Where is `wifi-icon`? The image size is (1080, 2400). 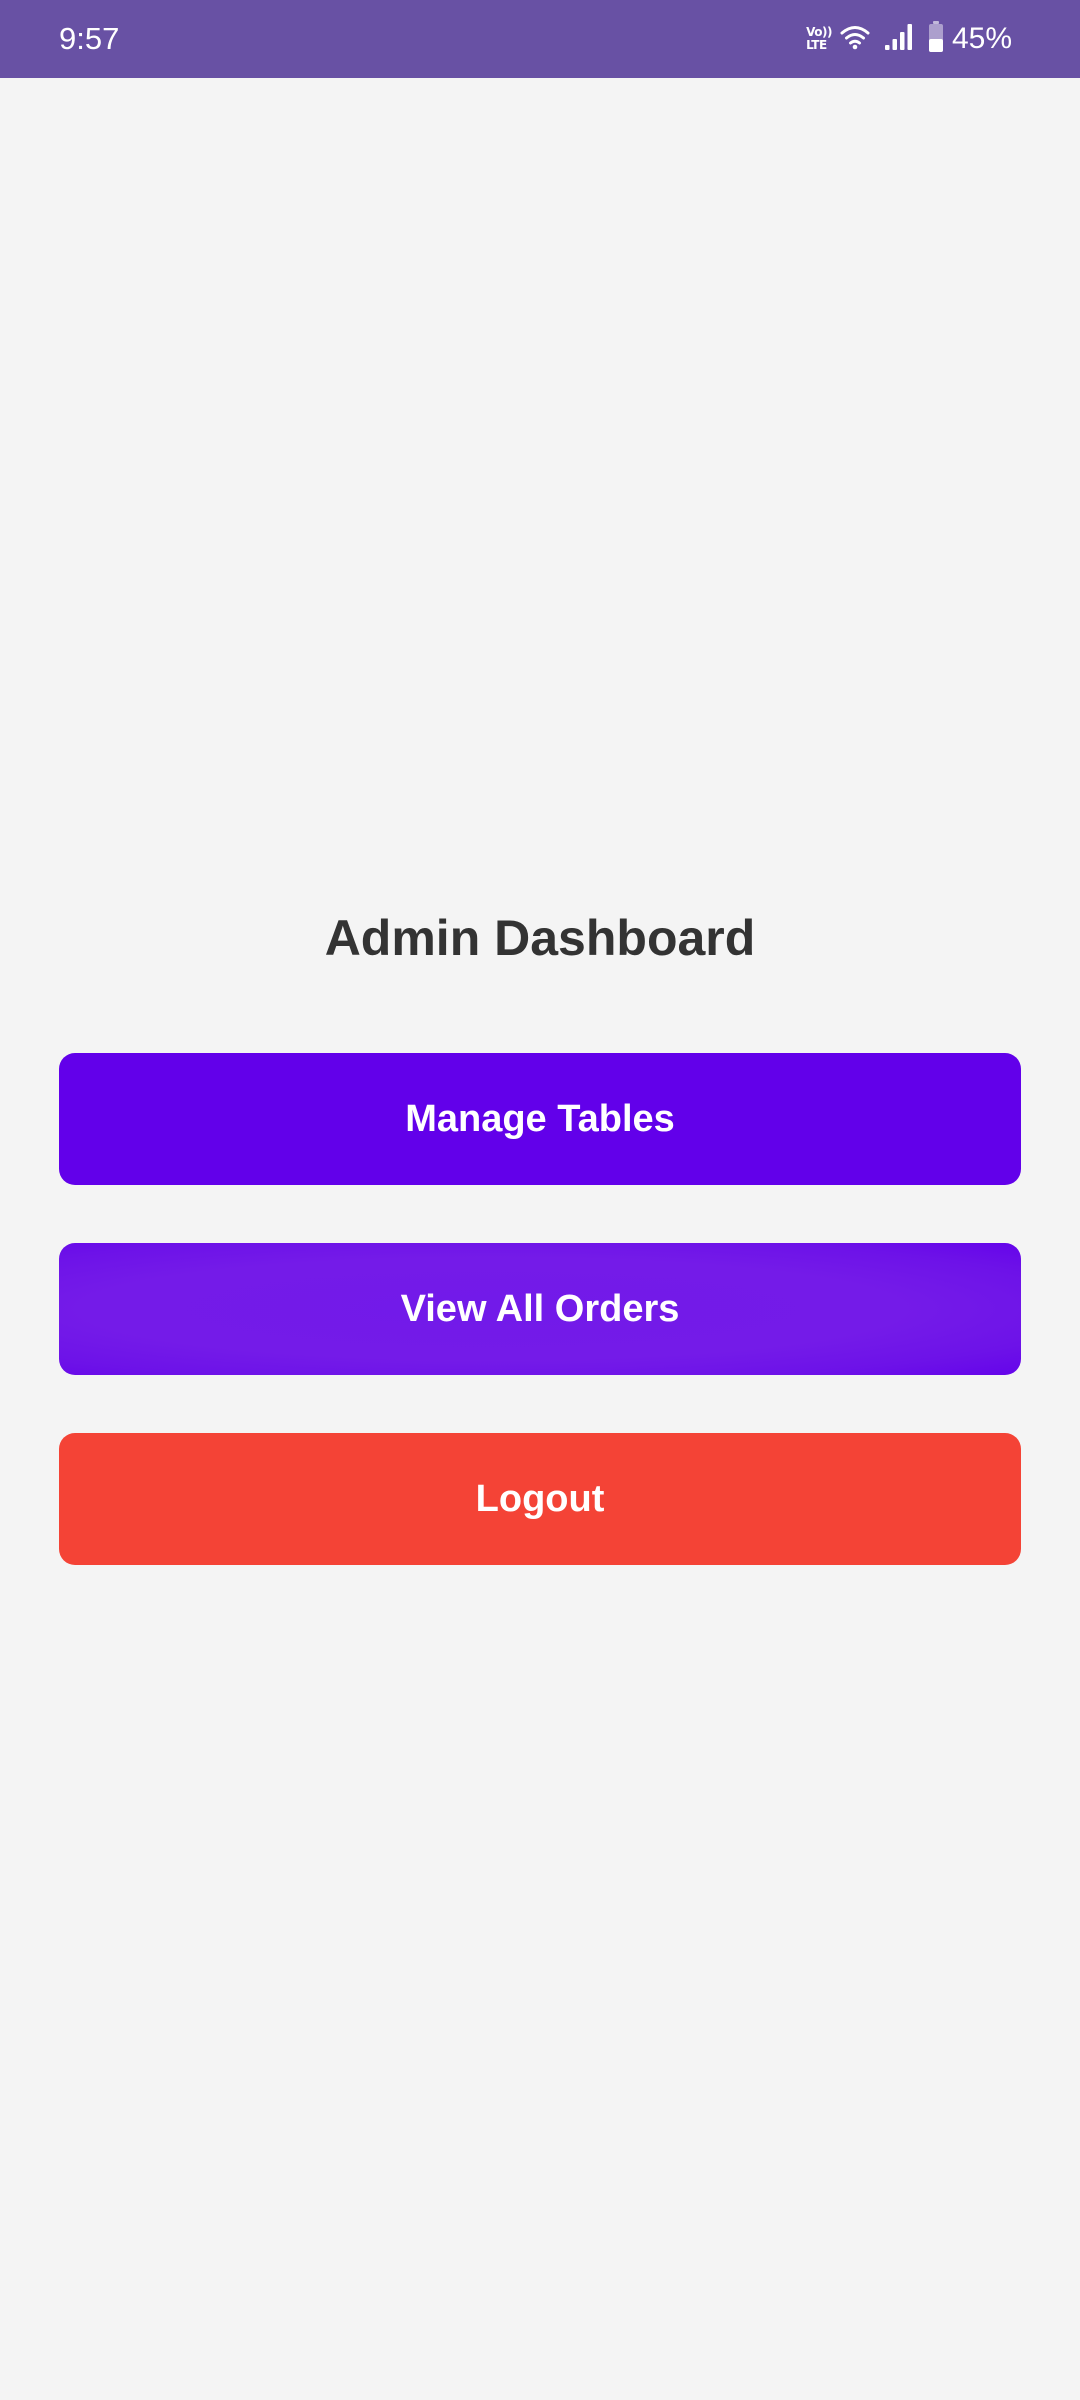
wifi-icon is located at coordinates (855, 39).